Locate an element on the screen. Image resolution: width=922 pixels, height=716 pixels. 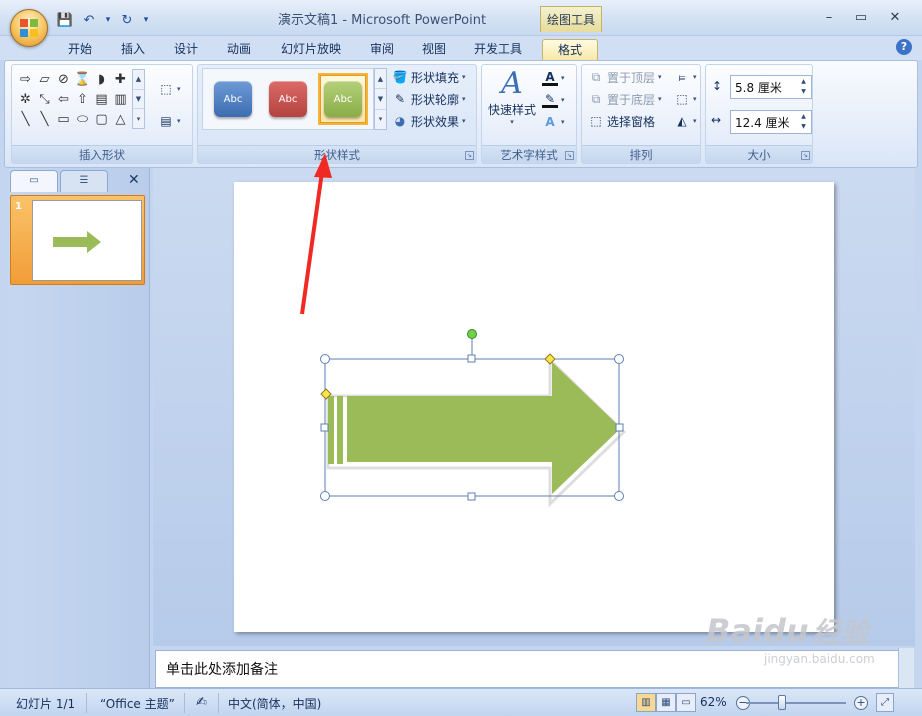
shape-effects-button: ◕ 形状效果 ▾ is located at coordinates (429, 121).